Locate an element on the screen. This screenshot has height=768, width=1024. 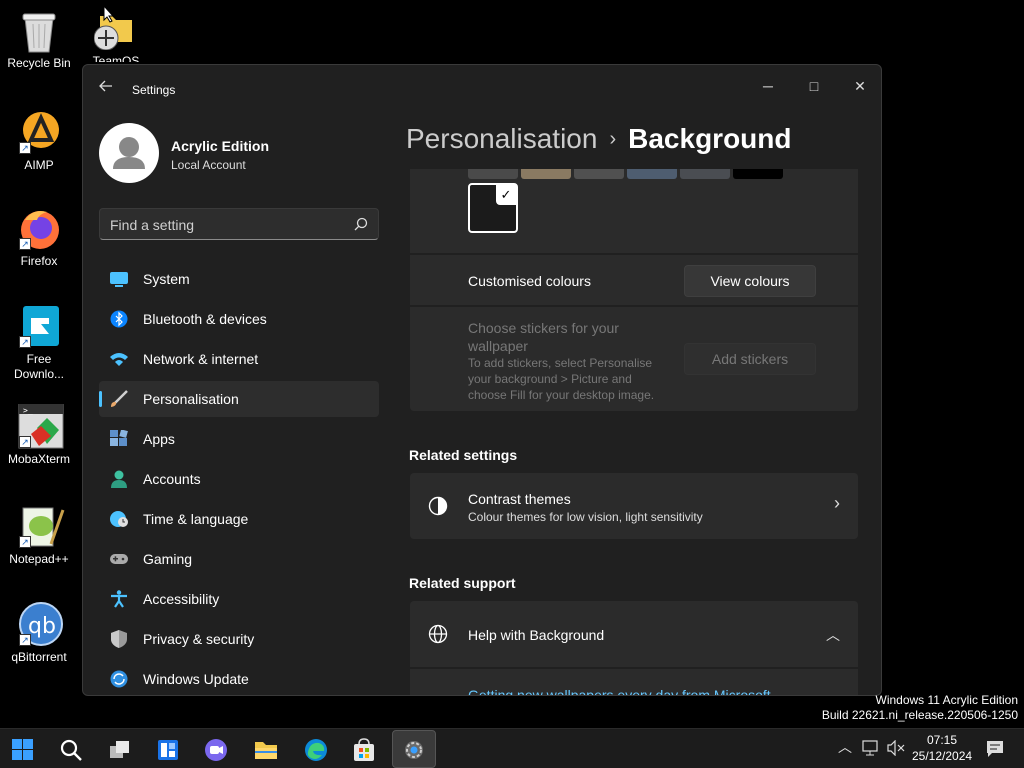
widgets-icon is located at coordinates (168, 750).